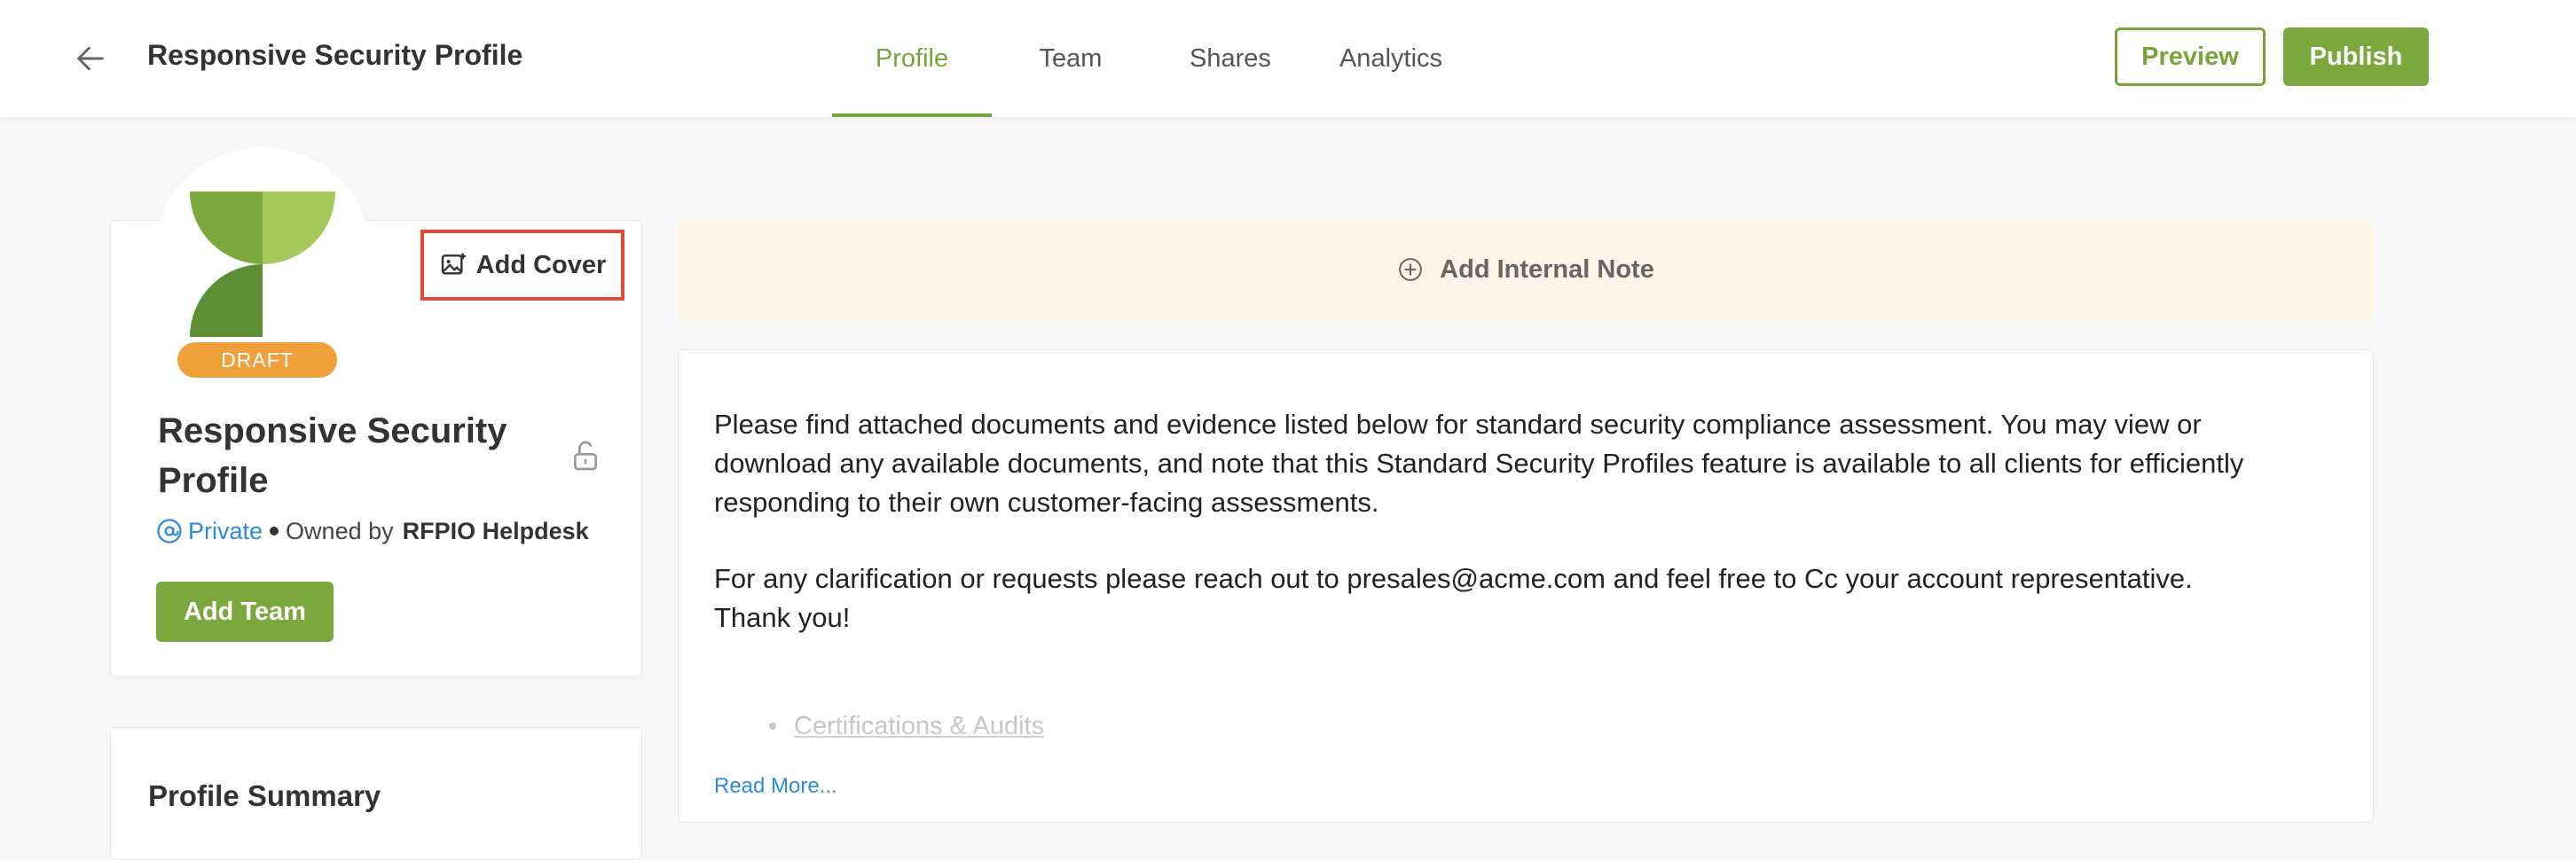 Image resolution: width=2576 pixels, height=860 pixels. What do you see at coordinates (245, 612) in the screenshot?
I see `add-team-button: Add Team` at bounding box center [245, 612].